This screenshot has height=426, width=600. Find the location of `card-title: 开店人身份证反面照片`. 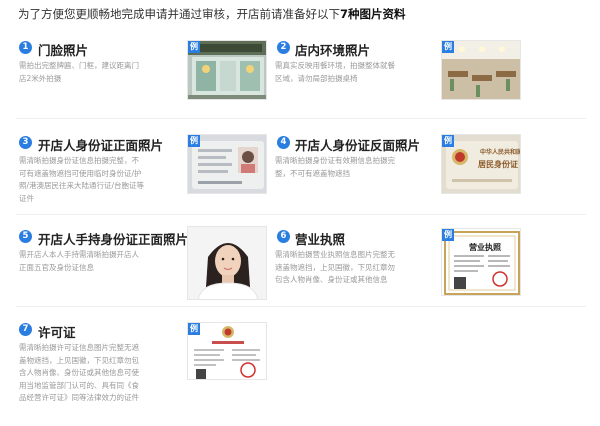

card-title: 开店人身份证反面照片 is located at coordinates (358, 145).